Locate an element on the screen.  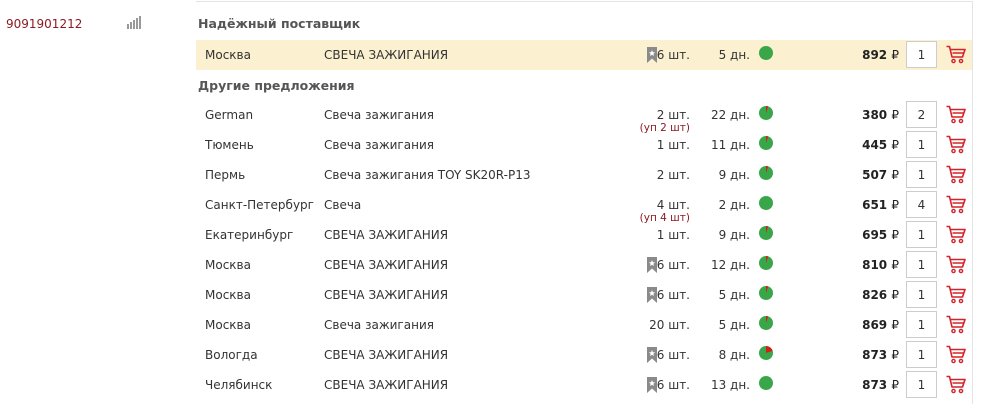
offer-city: Пермь is located at coordinates (225, 175).